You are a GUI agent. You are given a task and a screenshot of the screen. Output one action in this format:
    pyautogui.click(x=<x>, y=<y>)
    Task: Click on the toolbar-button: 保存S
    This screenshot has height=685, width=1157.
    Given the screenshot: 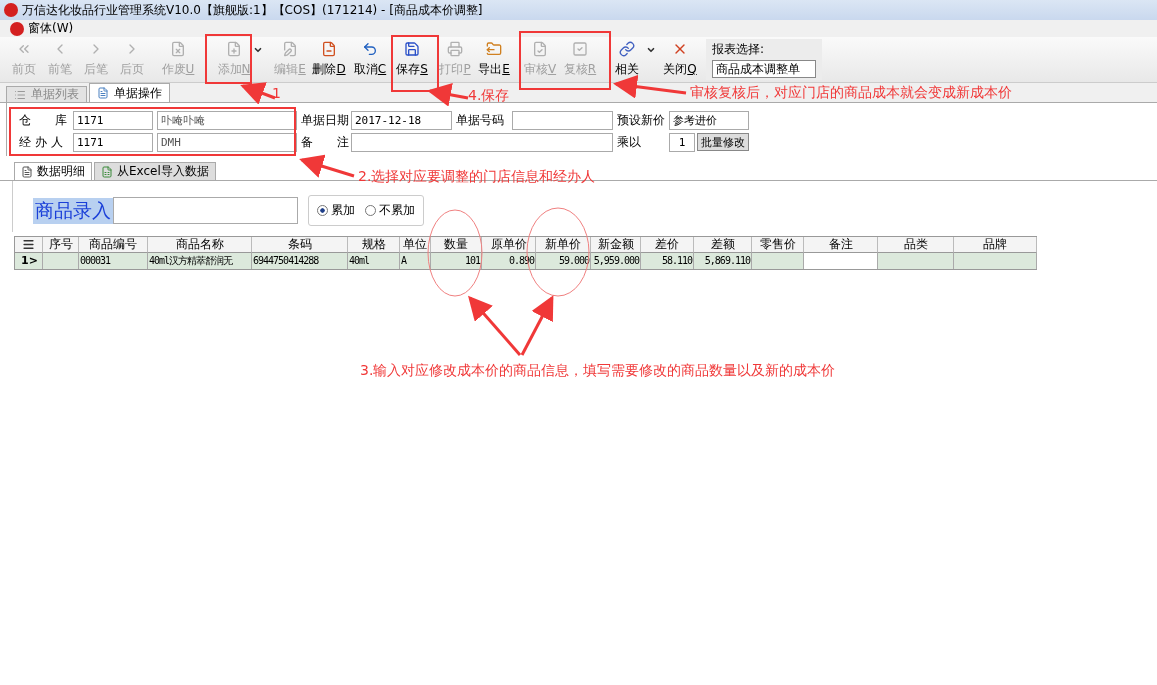 What is the action you would take?
    pyautogui.click(x=412, y=59)
    